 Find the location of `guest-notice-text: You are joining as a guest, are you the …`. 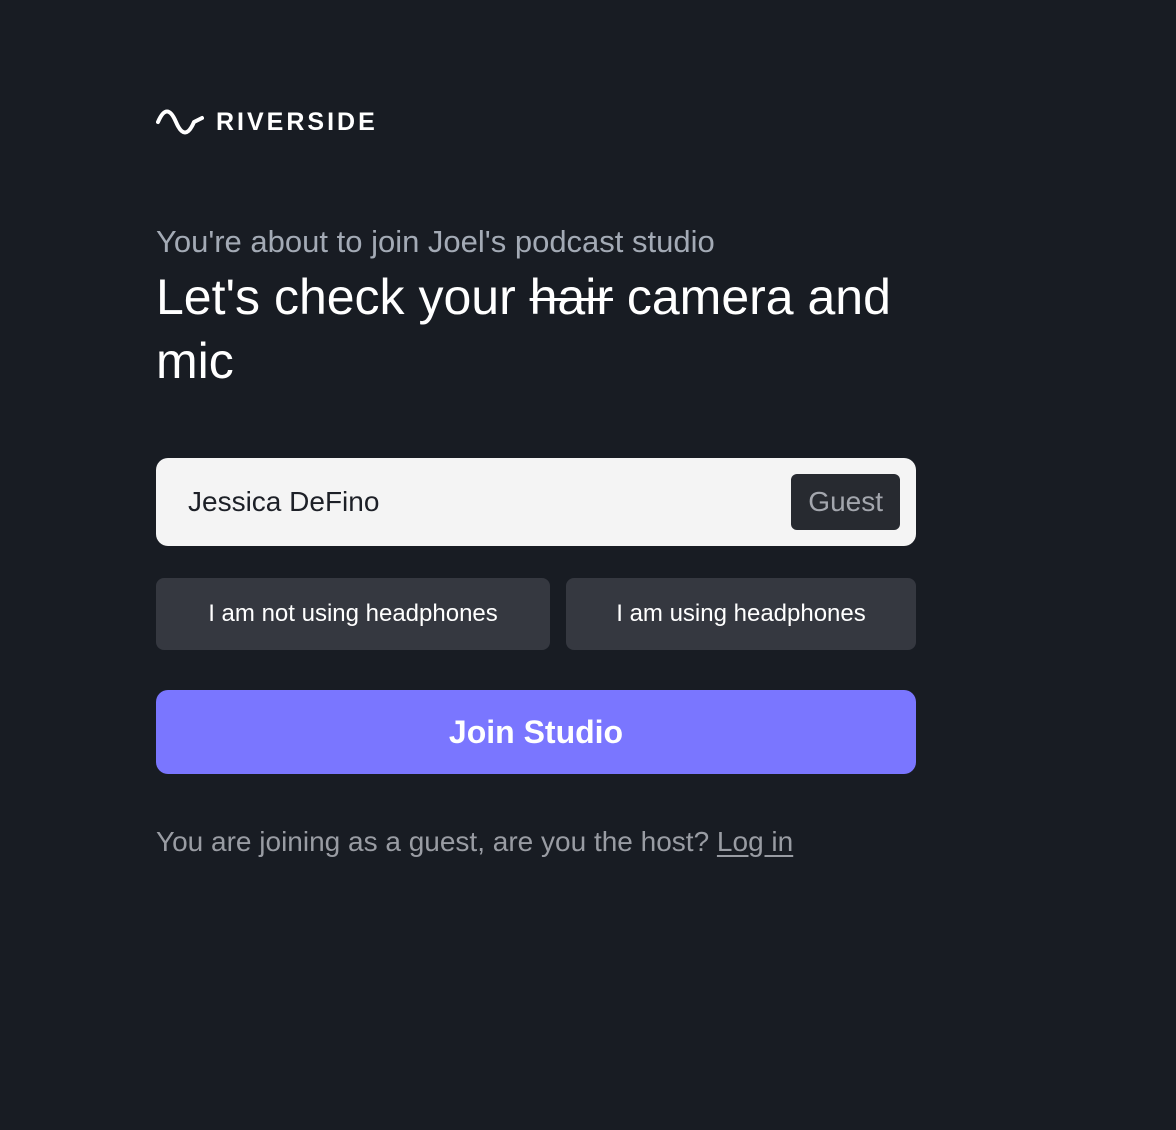

guest-notice-text: You are joining as a guest, are you the … is located at coordinates (436, 841).